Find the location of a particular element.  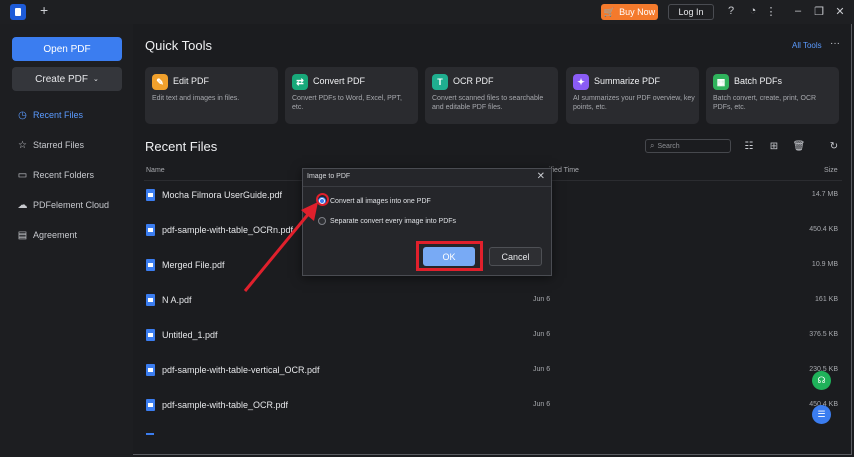

annotation-arrow is located at coordinates (280, 247).